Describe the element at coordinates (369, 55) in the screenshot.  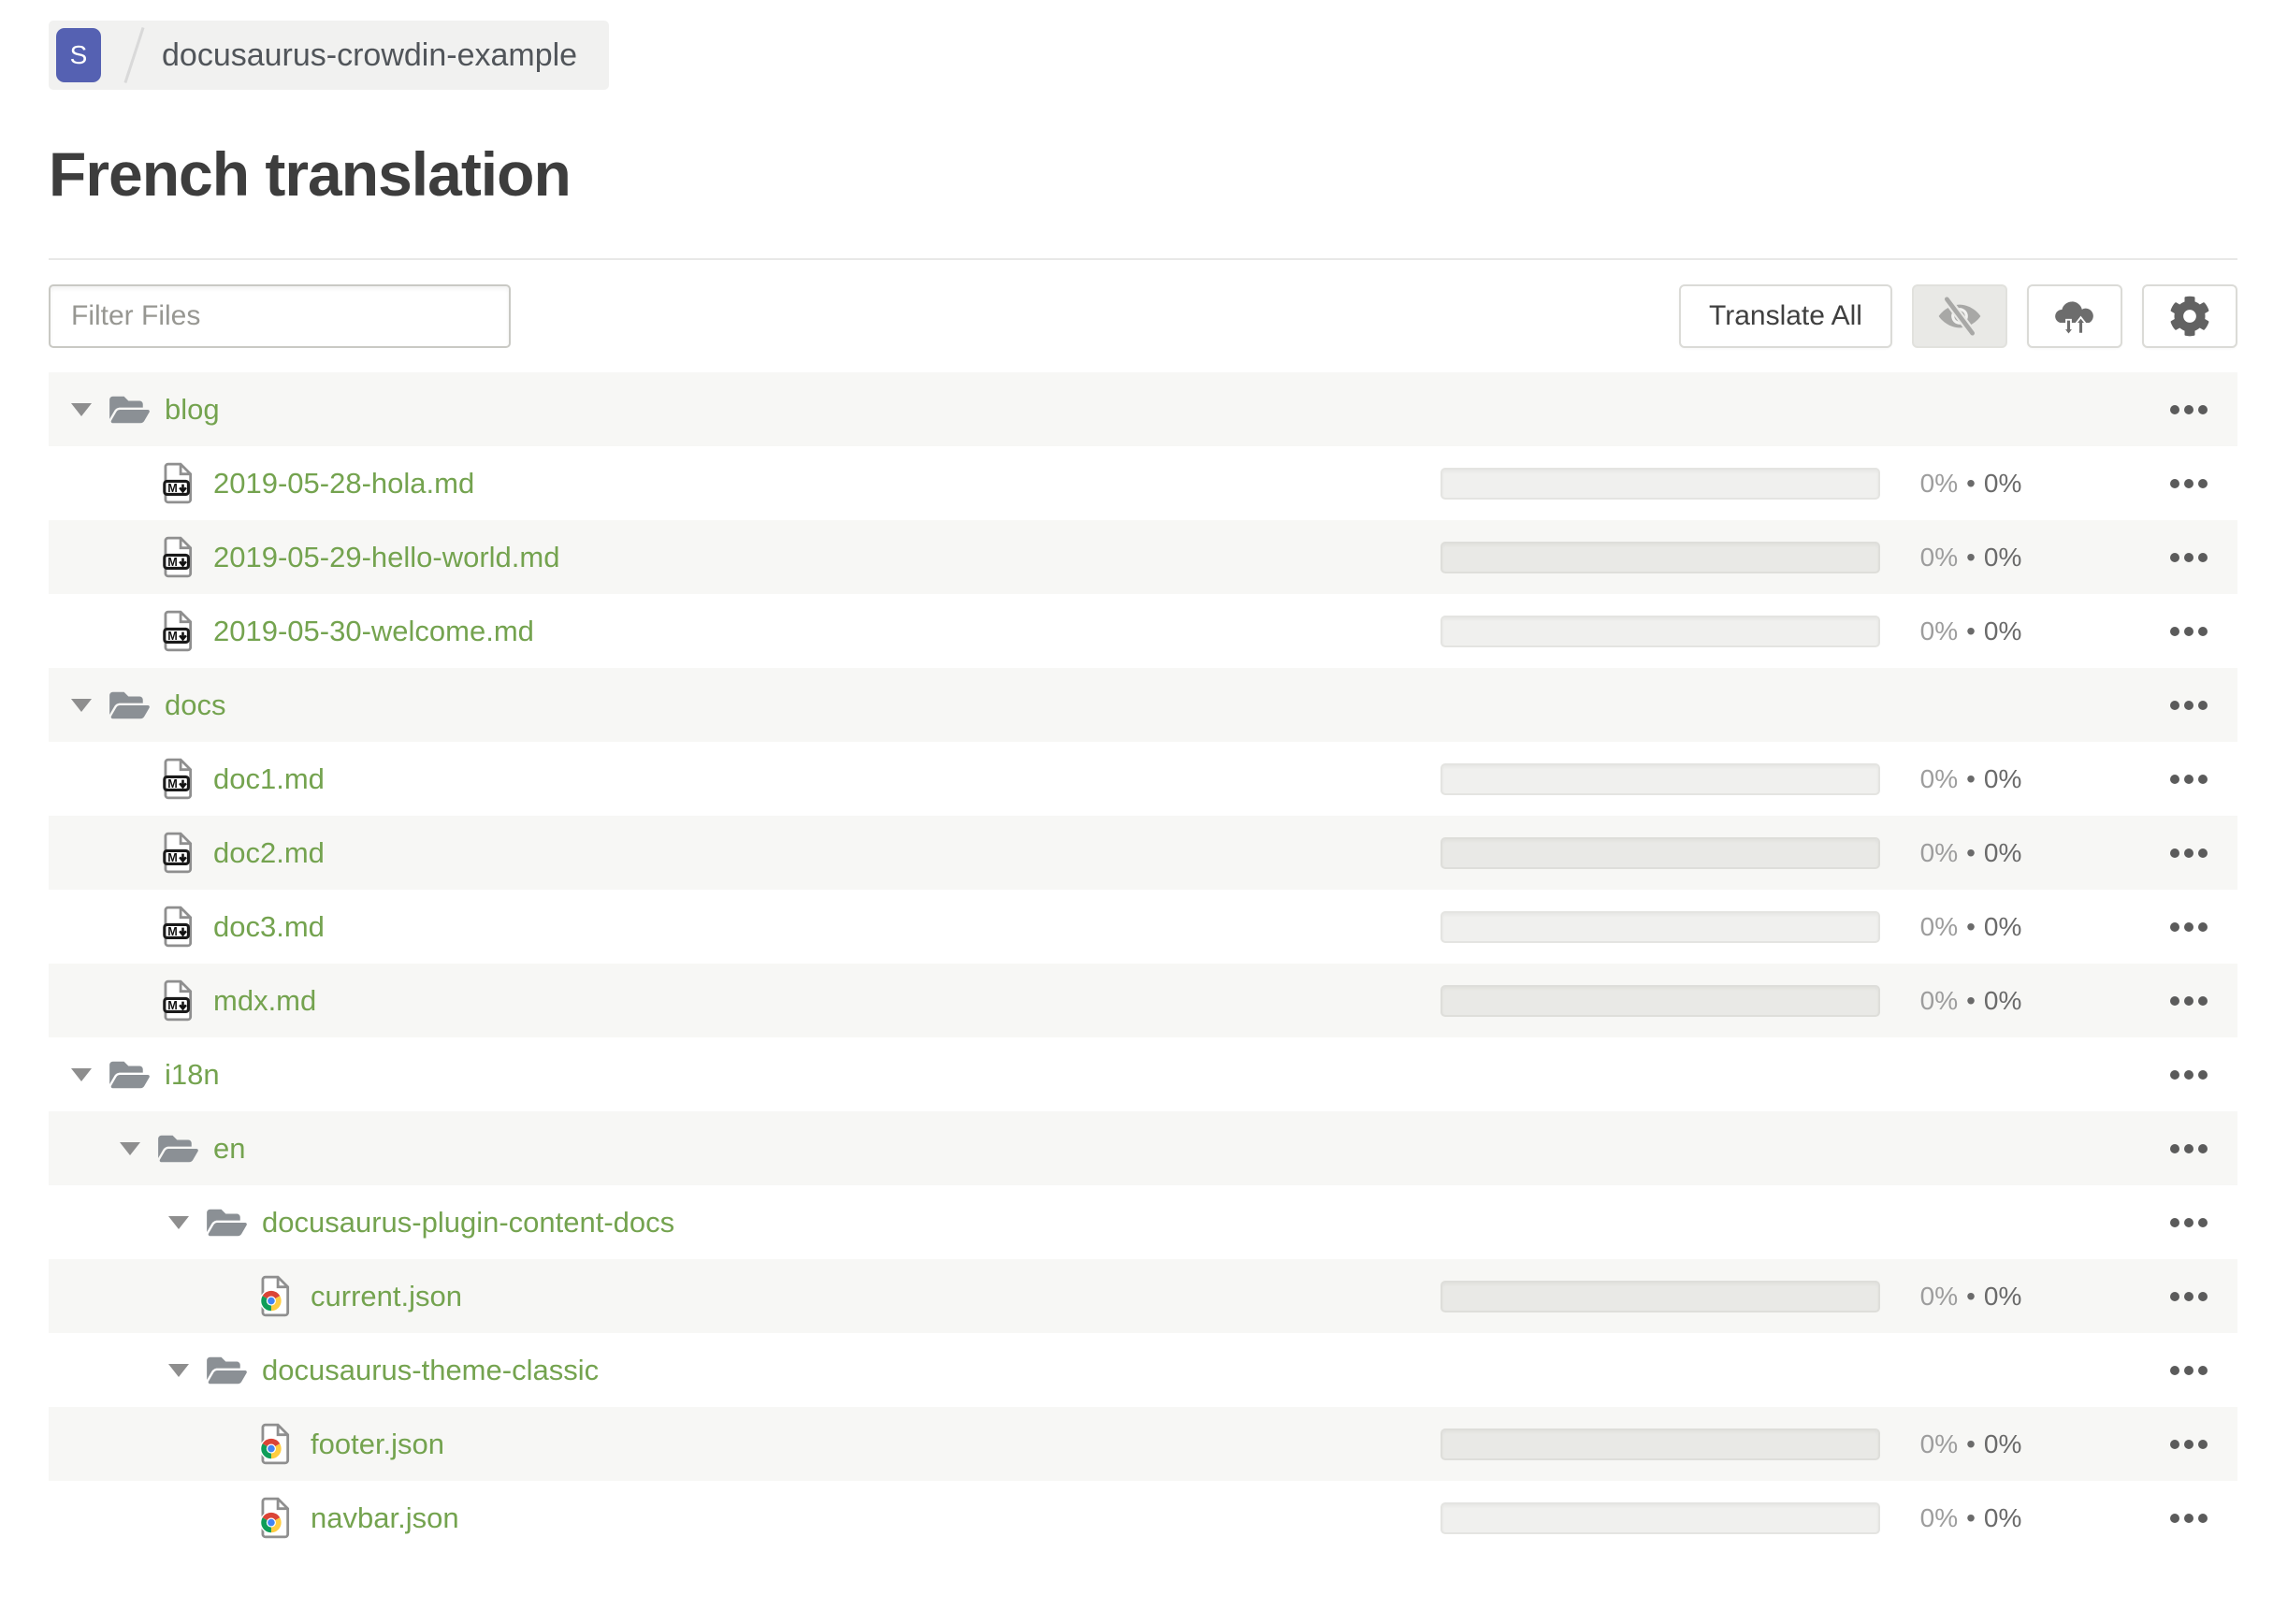
I see `breadcrumb-project-name: docusaurus-crowdin-example` at that location.